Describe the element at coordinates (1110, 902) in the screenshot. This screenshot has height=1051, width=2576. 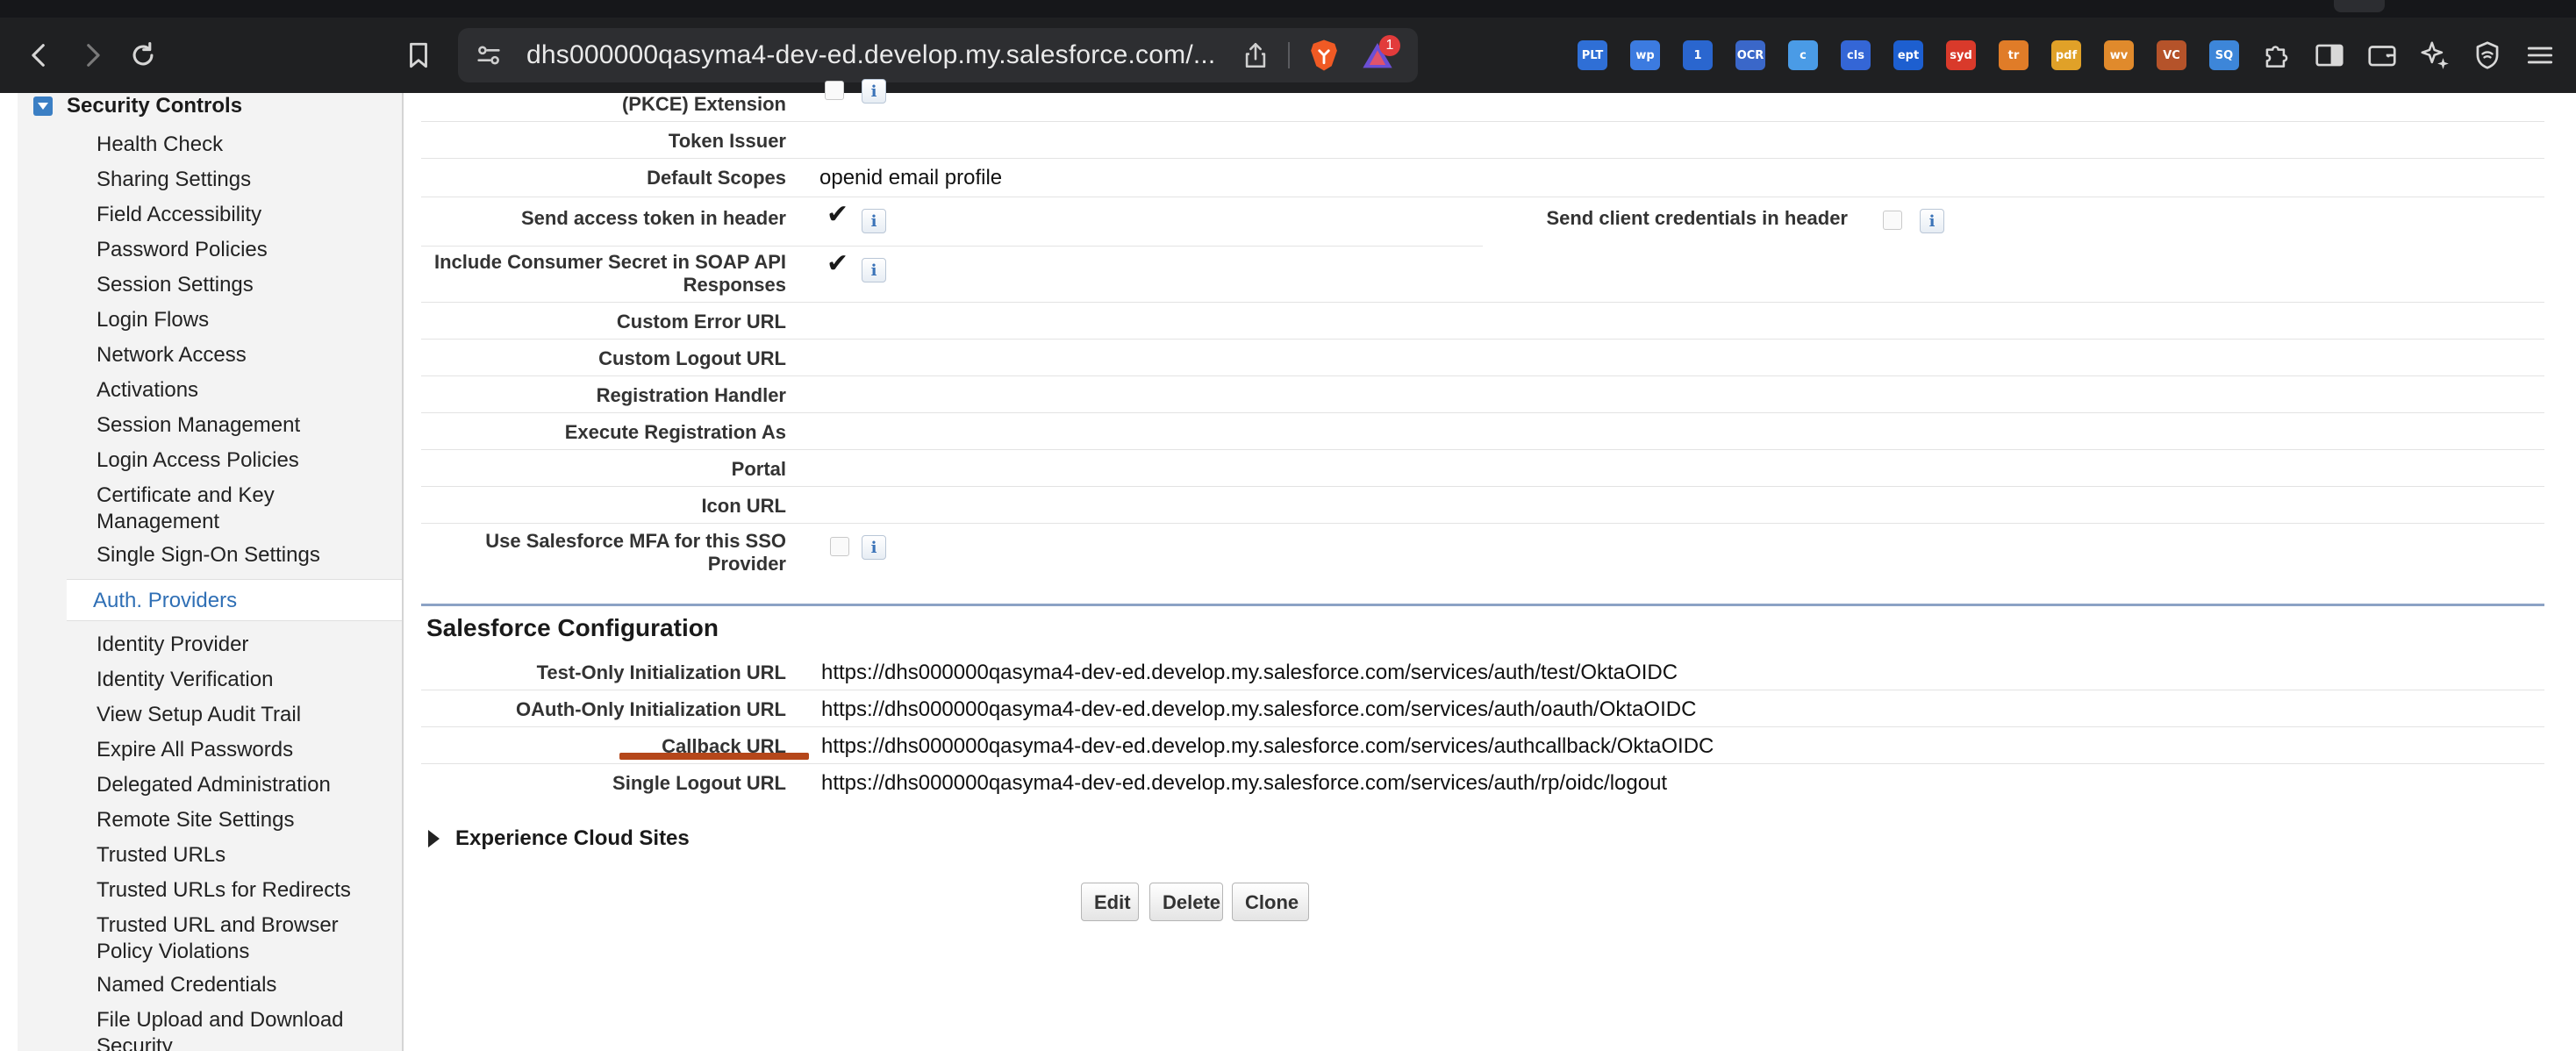
I see `edit-button: Edit` at that location.